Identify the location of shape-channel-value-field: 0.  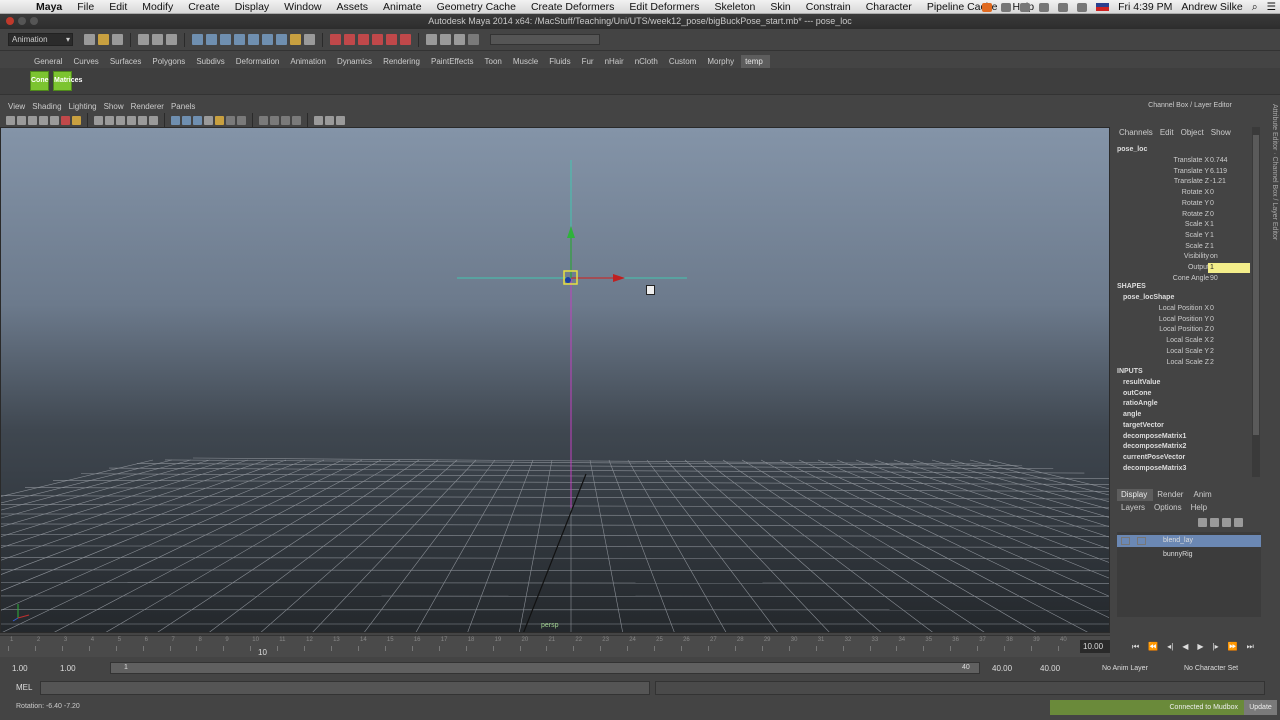
(1229, 309).